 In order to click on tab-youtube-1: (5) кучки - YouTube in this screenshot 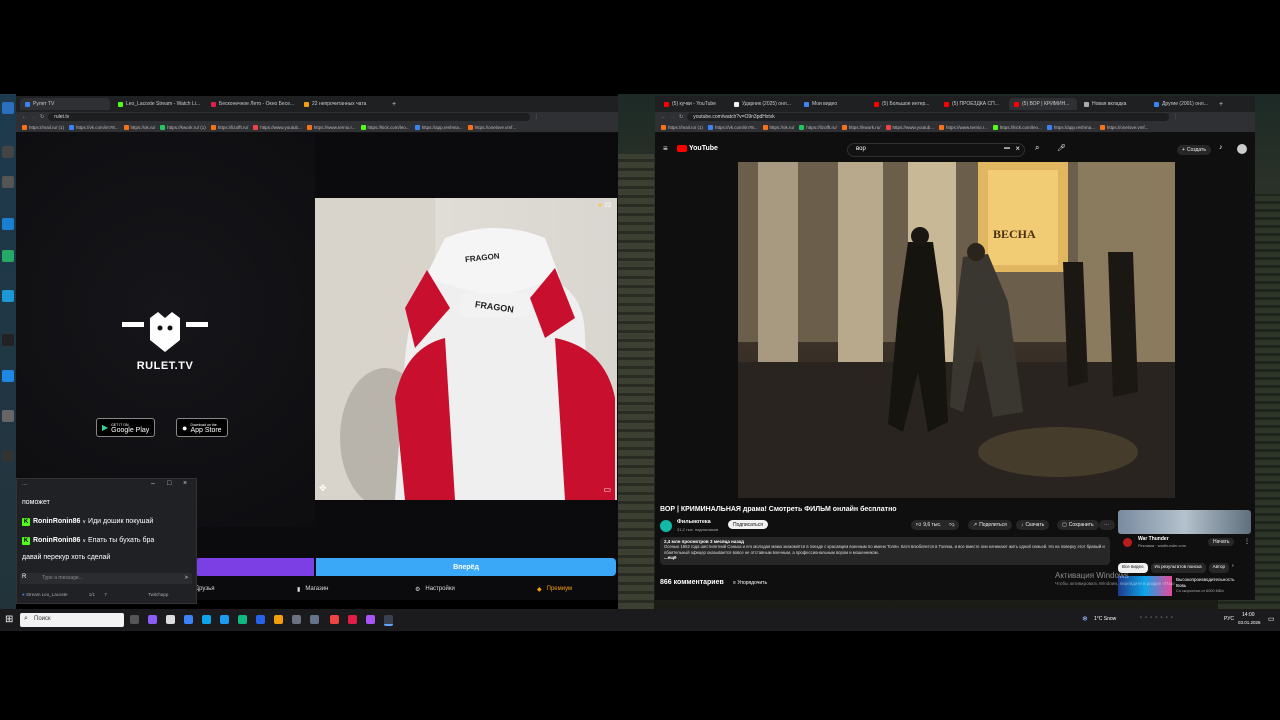, I will do `click(693, 104)`.